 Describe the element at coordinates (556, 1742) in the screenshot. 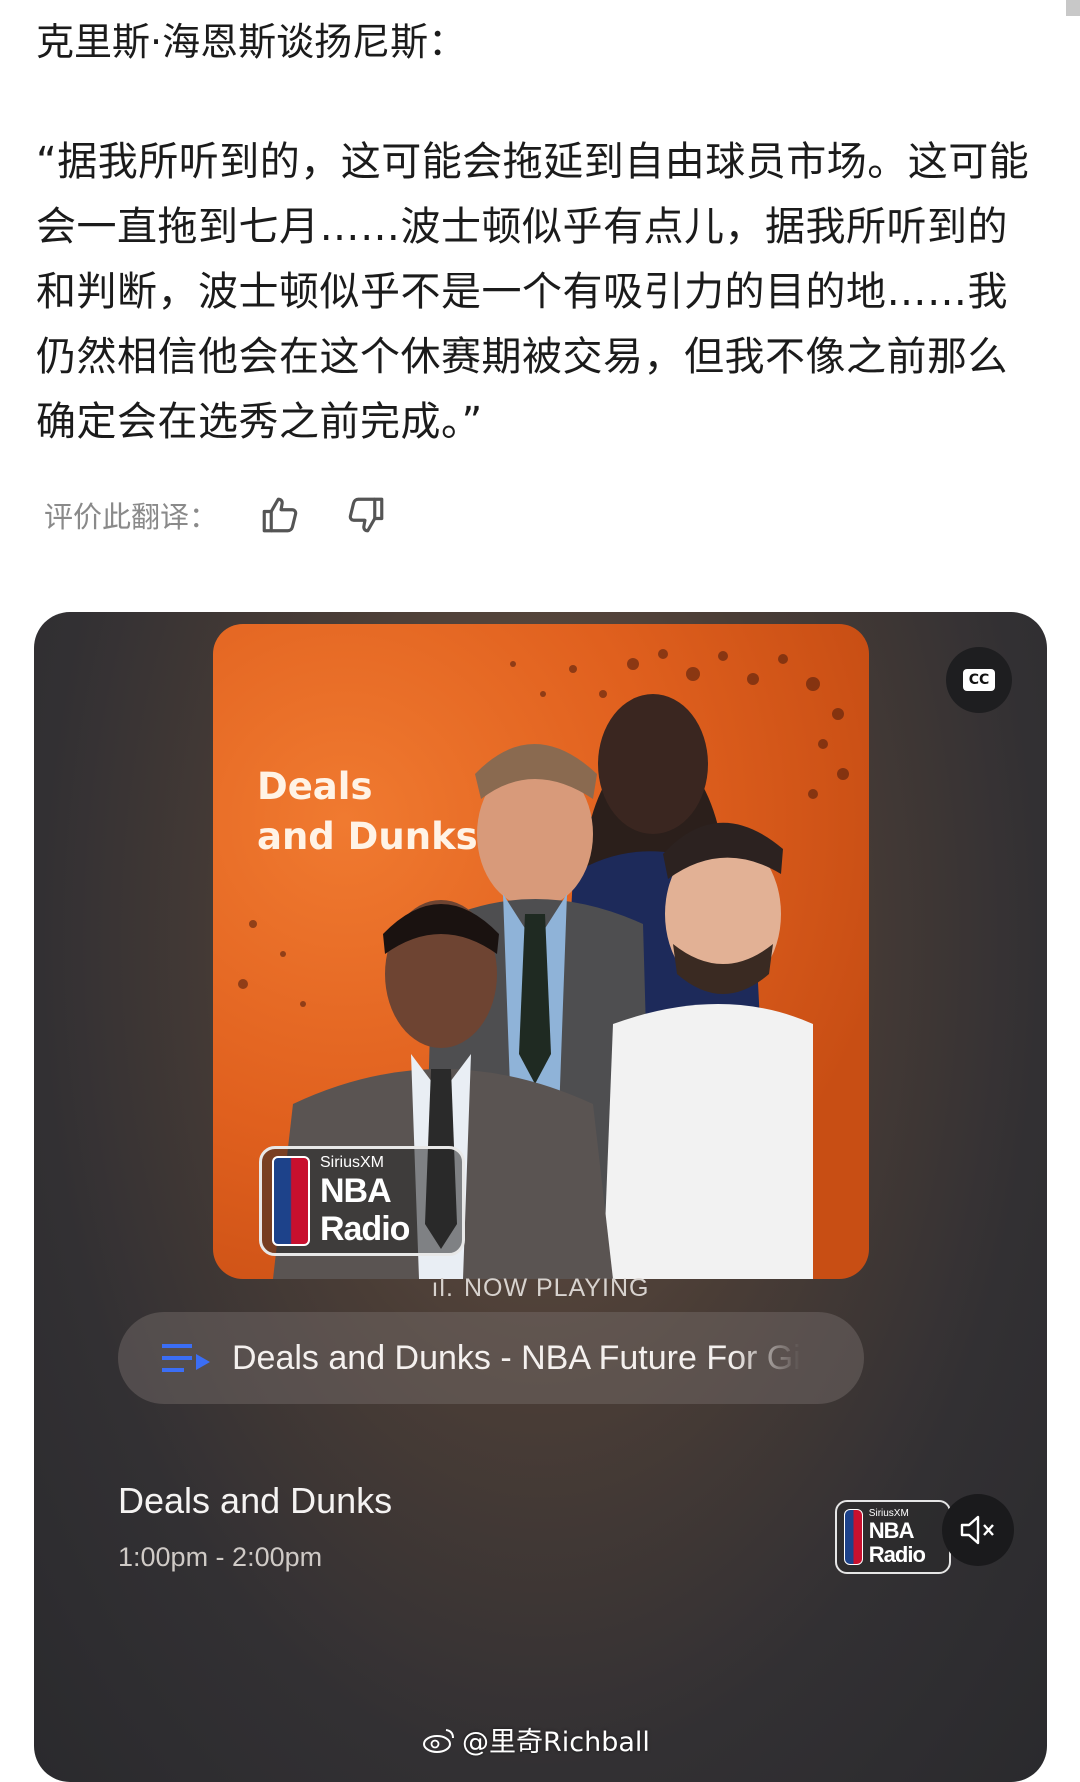

I see `watermark-text: @里奇Richball` at that location.